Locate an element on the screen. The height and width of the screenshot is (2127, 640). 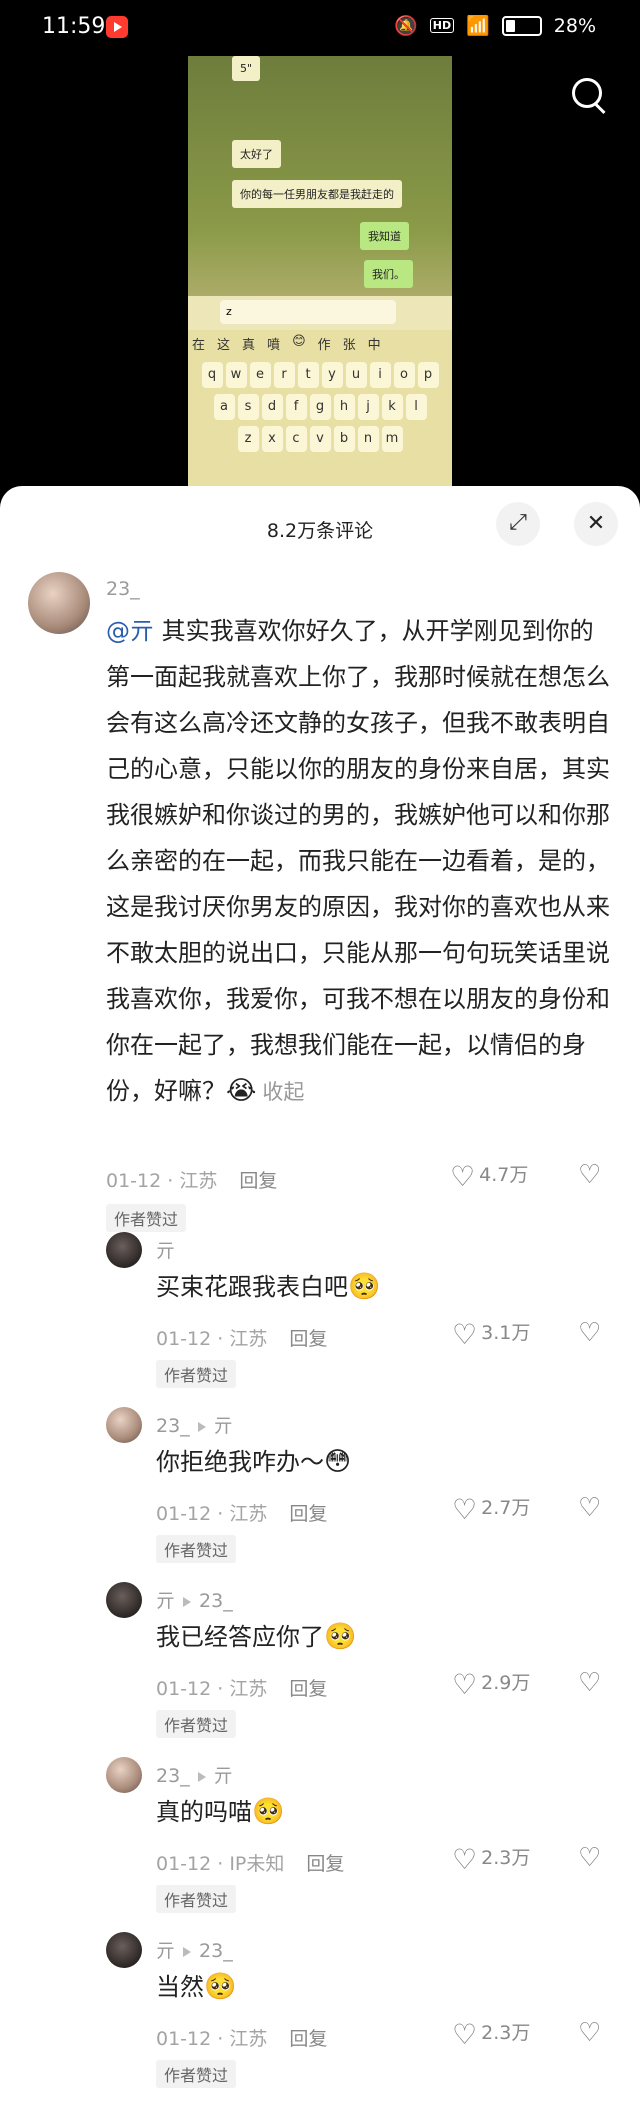
like-button: ♡ 3.1万 is located at coordinates (491, 1334).